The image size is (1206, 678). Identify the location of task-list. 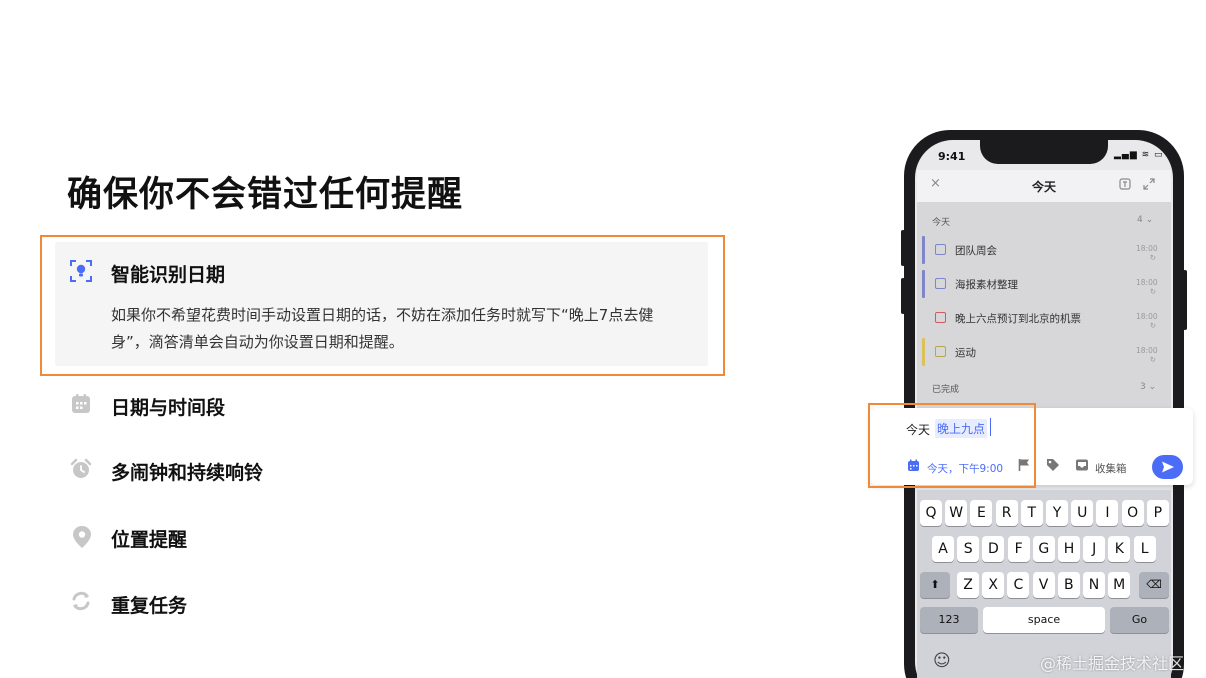
(1044, 307).